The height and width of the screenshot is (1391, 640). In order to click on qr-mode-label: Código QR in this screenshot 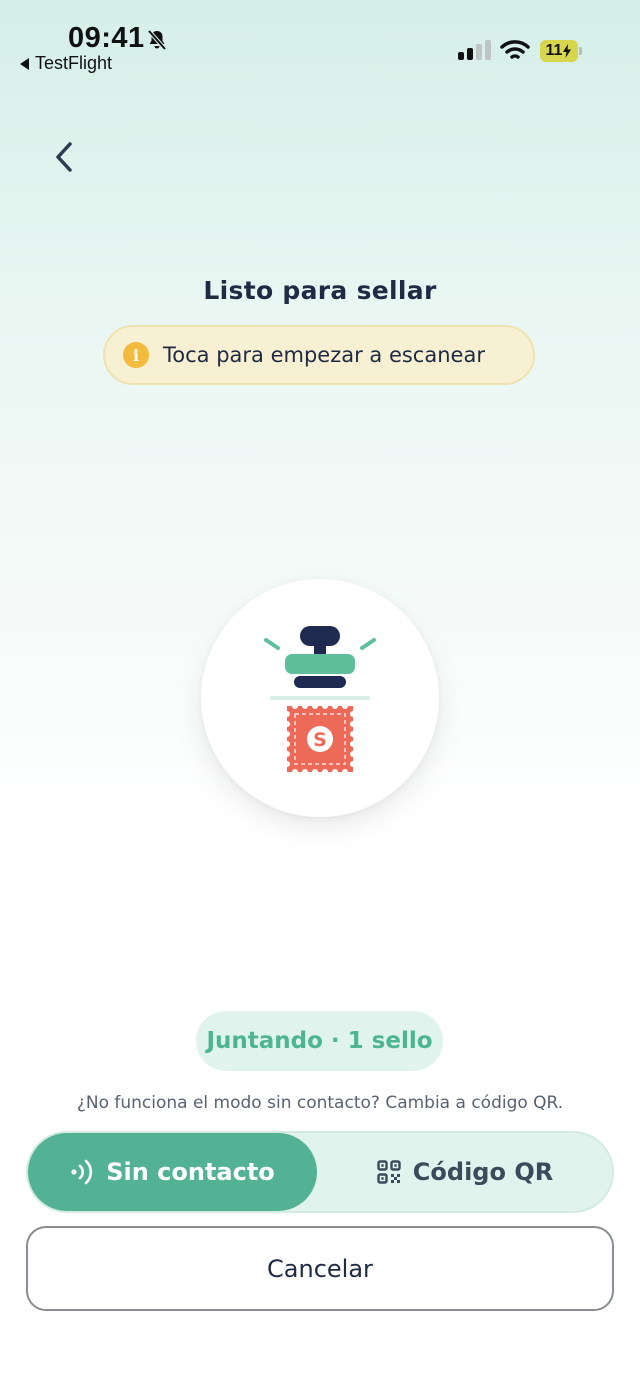, I will do `click(483, 1172)`.